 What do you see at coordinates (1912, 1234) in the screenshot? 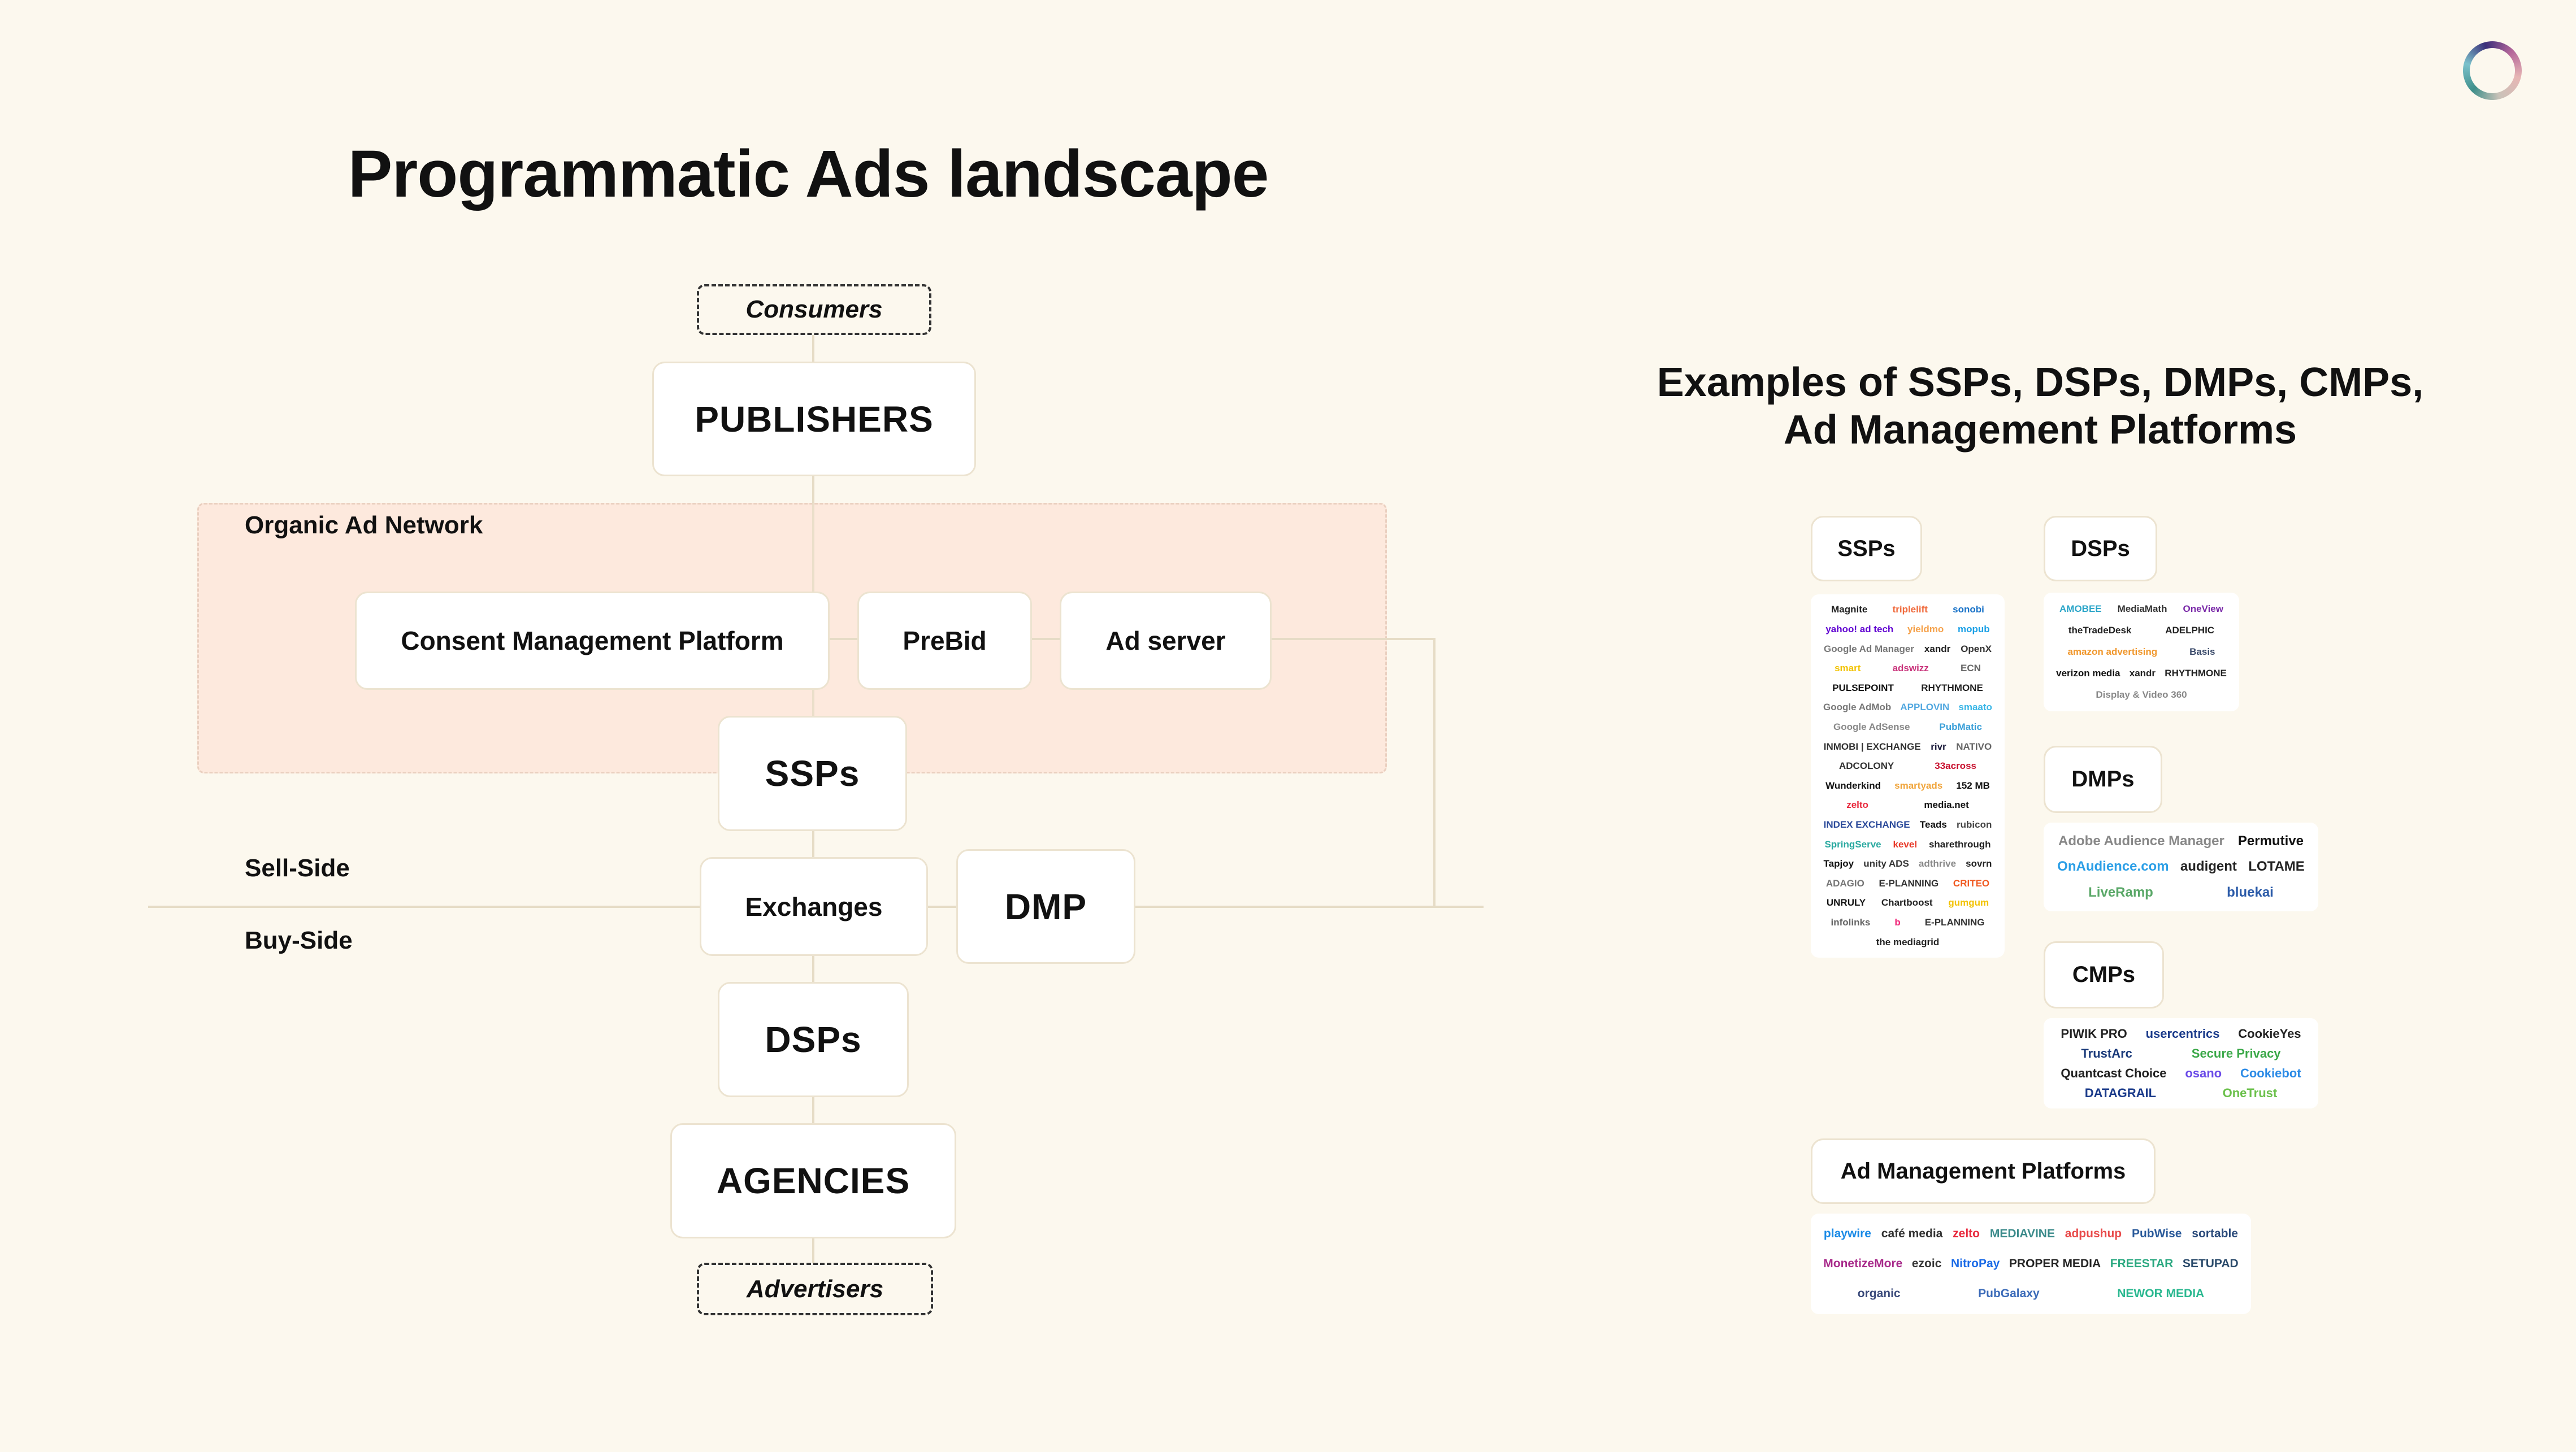
I see `vendor-logo: café media` at bounding box center [1912, 1234].